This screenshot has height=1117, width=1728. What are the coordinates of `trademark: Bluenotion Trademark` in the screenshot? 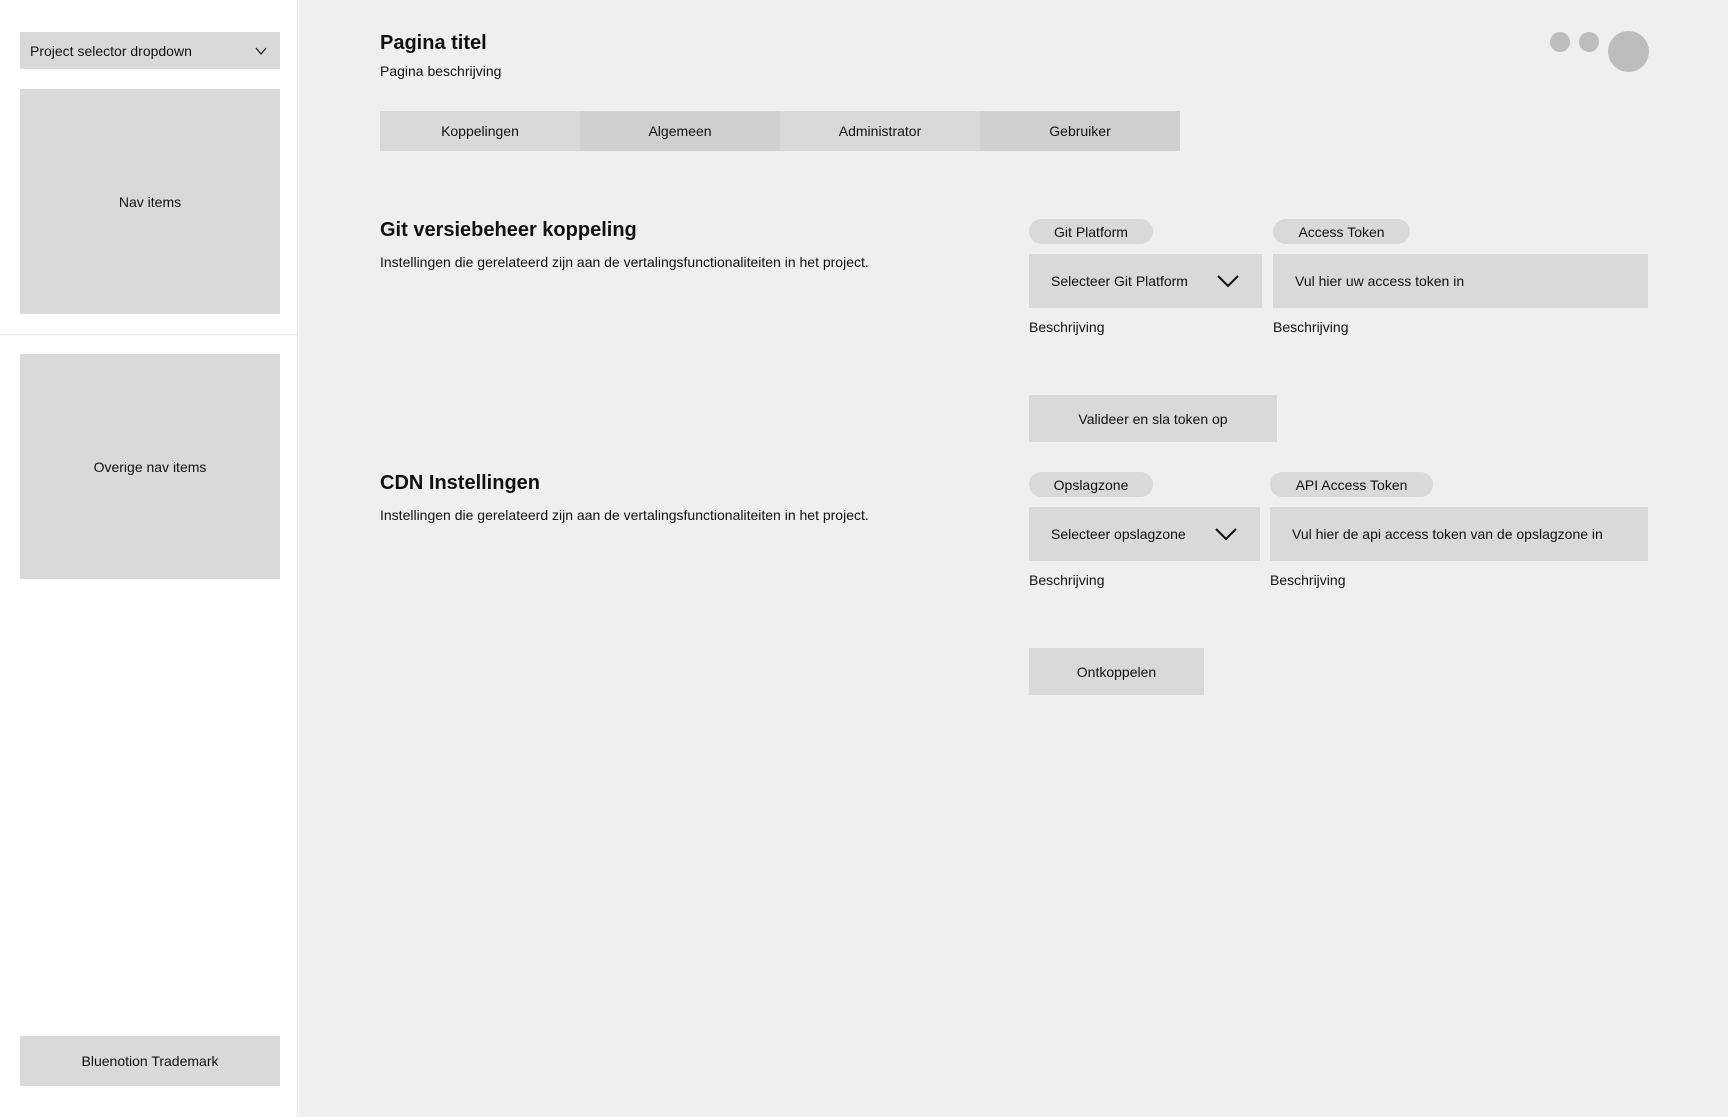 It's located at (150, 1061).